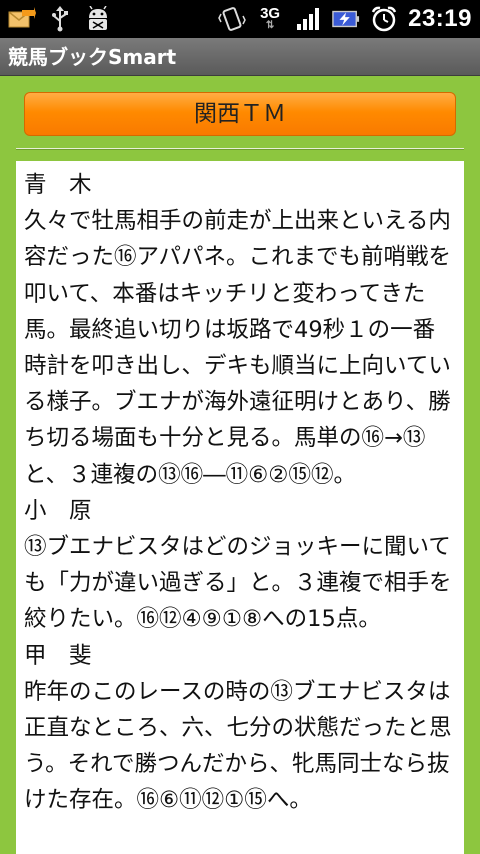 The width and height of the screenshot is (480, 854). I want to click on network-3g-icon: 3G ⇅, so click(270, 18).